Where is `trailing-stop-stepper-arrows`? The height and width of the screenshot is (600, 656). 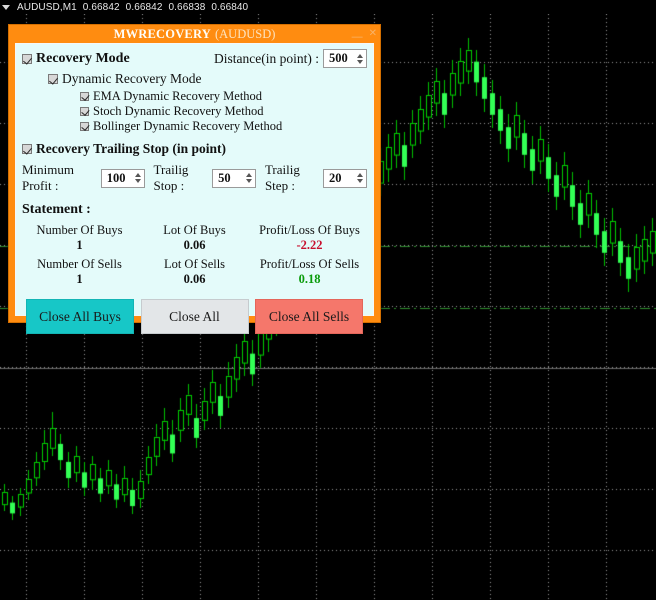 trailing-stop-stepper-arrows is located at coordinates (249, 178).